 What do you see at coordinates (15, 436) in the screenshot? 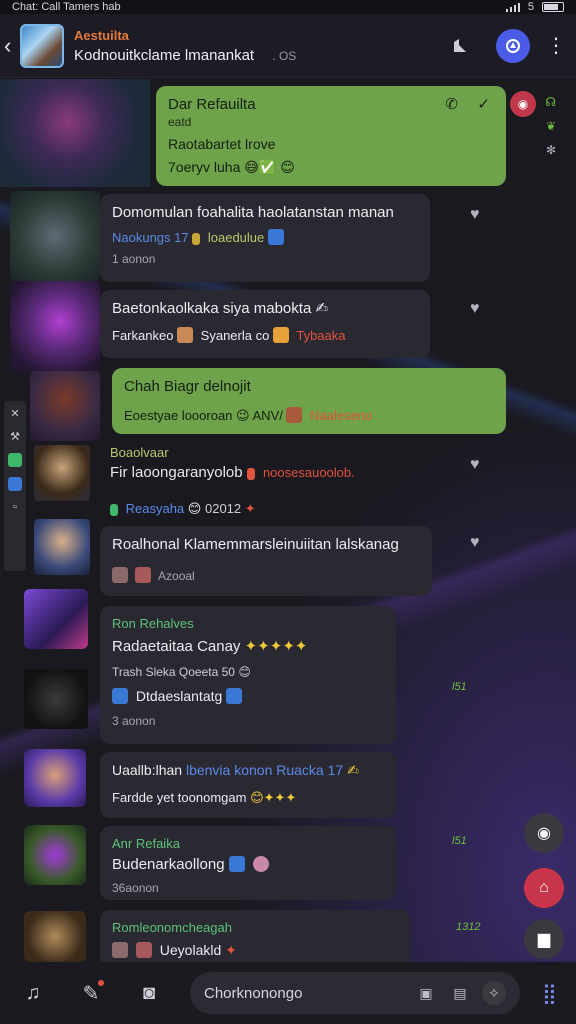
I see `hammer-icon: ⚒` at bounding box center [15, 436].